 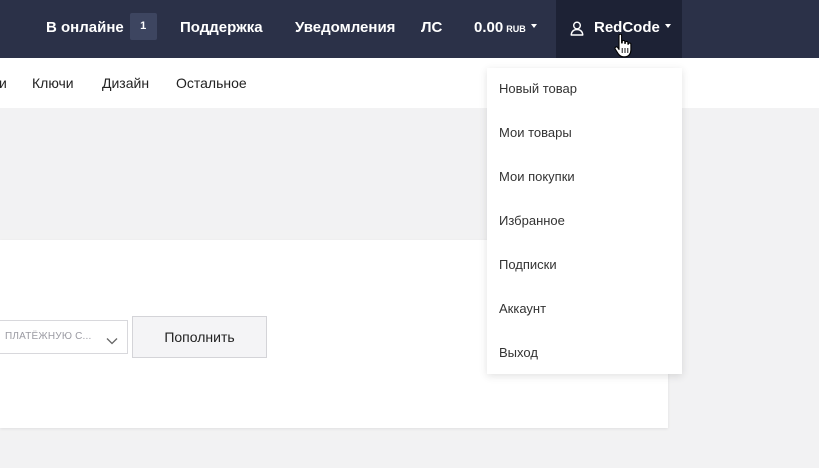 I want to click on menu-item-new-product: Новый товар, so click(x=538, y=89).